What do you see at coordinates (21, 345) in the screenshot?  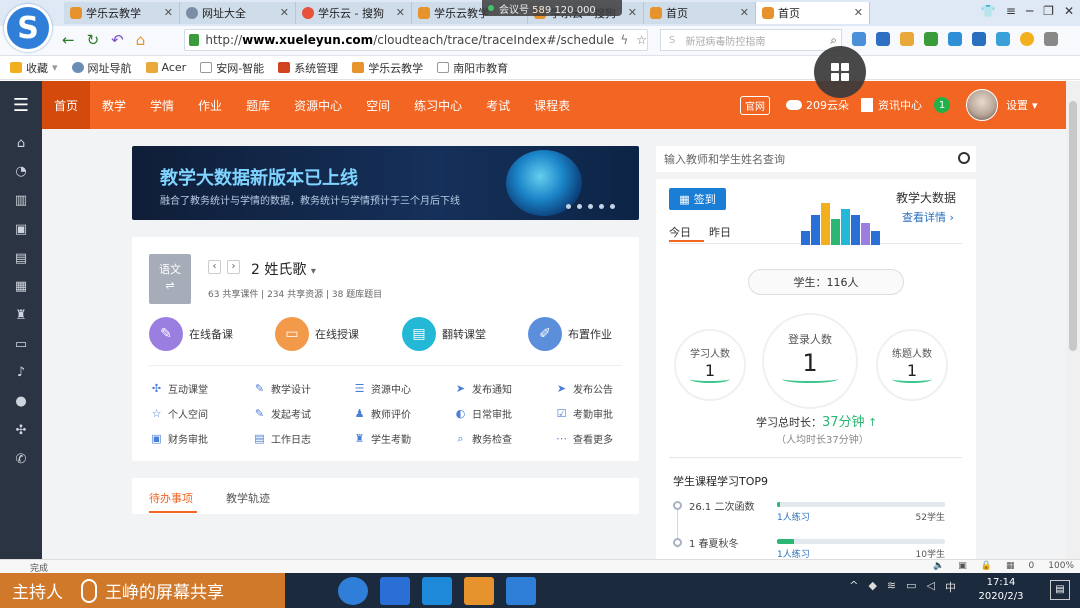 I see `card-icon: ▭` at bounding box center [21, 345].